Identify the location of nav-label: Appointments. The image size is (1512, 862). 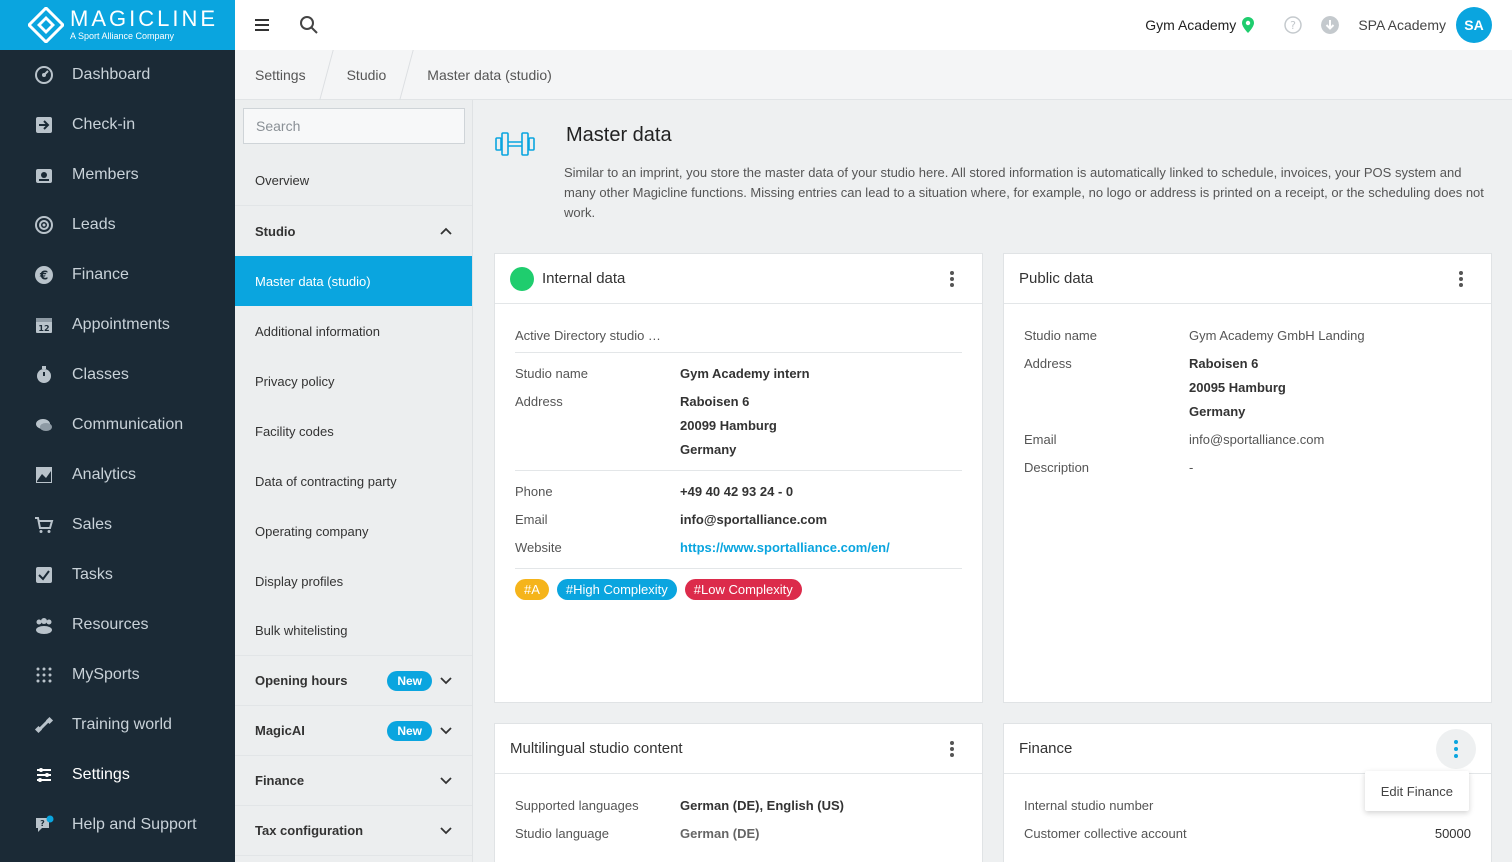
(121, 324).